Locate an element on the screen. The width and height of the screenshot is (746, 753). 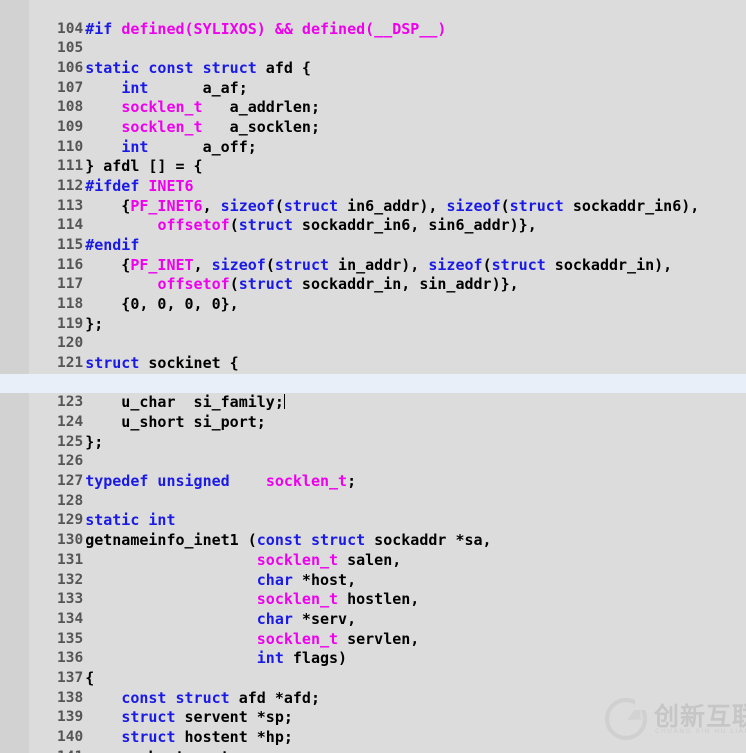
code-line: 138 const struct afd *afd; is located at coordinates (373, 688).